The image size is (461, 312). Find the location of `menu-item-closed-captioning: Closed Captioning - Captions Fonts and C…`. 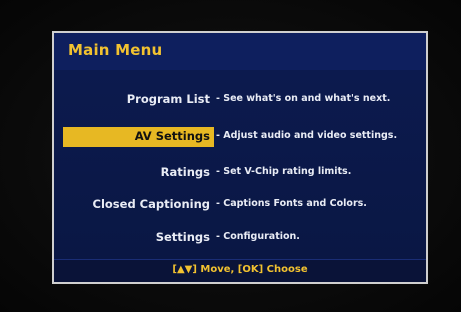

menu-item-closed-captioning: Closed Captioning - Captions Fonts and C… is located at coordinates (240, 205).